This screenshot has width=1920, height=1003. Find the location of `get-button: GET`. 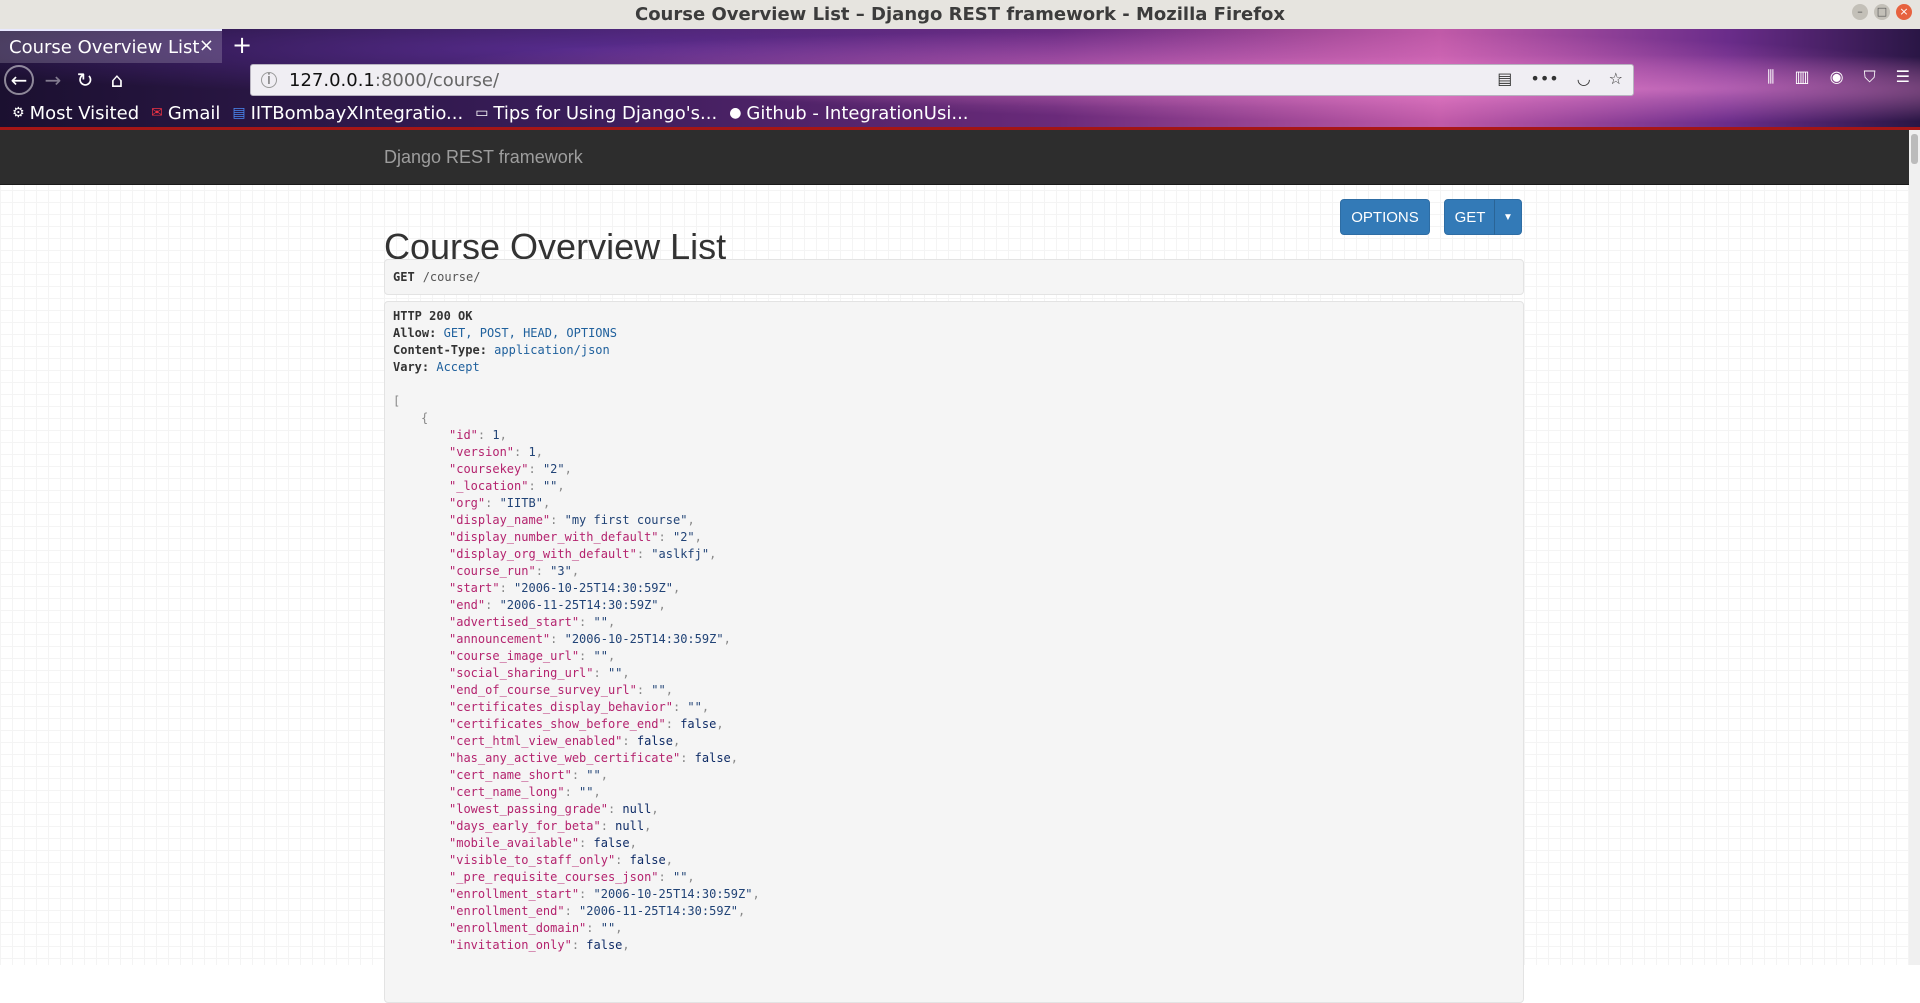

get-button: GET is located at coordinates (1470, 217).